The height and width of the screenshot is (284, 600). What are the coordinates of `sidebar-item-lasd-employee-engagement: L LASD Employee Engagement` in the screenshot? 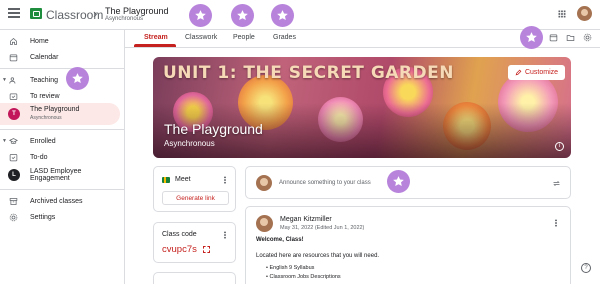 It's located at (60, 175).